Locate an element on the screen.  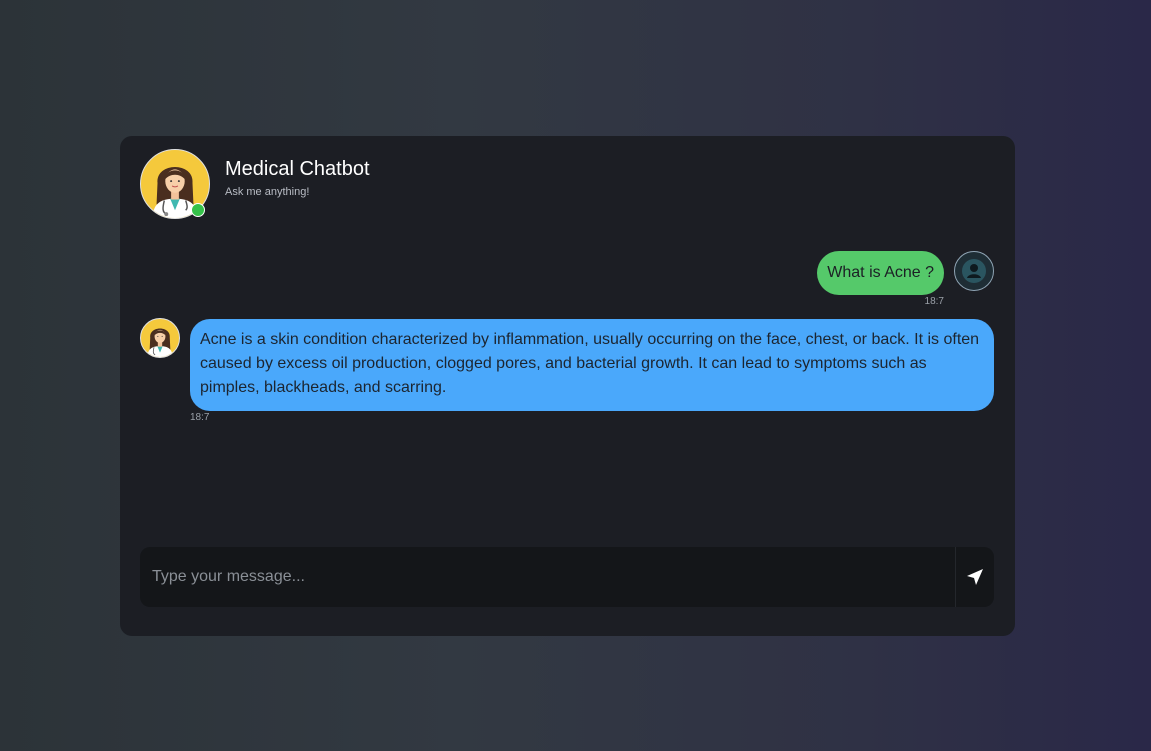
send-icon is located at coordinates (975, 577).